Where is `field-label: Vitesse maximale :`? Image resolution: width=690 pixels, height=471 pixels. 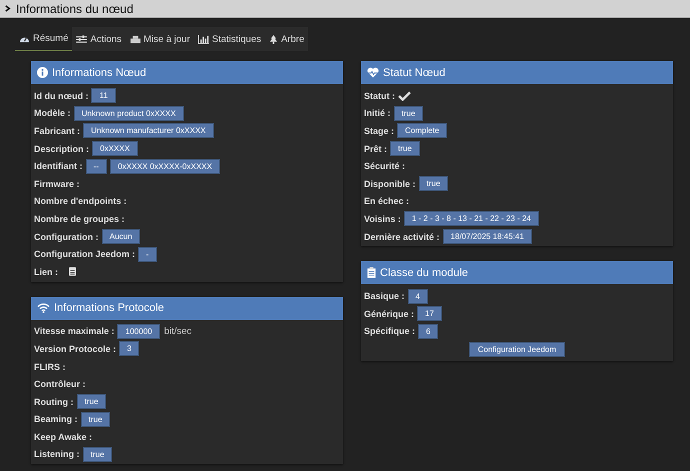
field-label: Vitesse maximale : is located at coordinates (74, 331).